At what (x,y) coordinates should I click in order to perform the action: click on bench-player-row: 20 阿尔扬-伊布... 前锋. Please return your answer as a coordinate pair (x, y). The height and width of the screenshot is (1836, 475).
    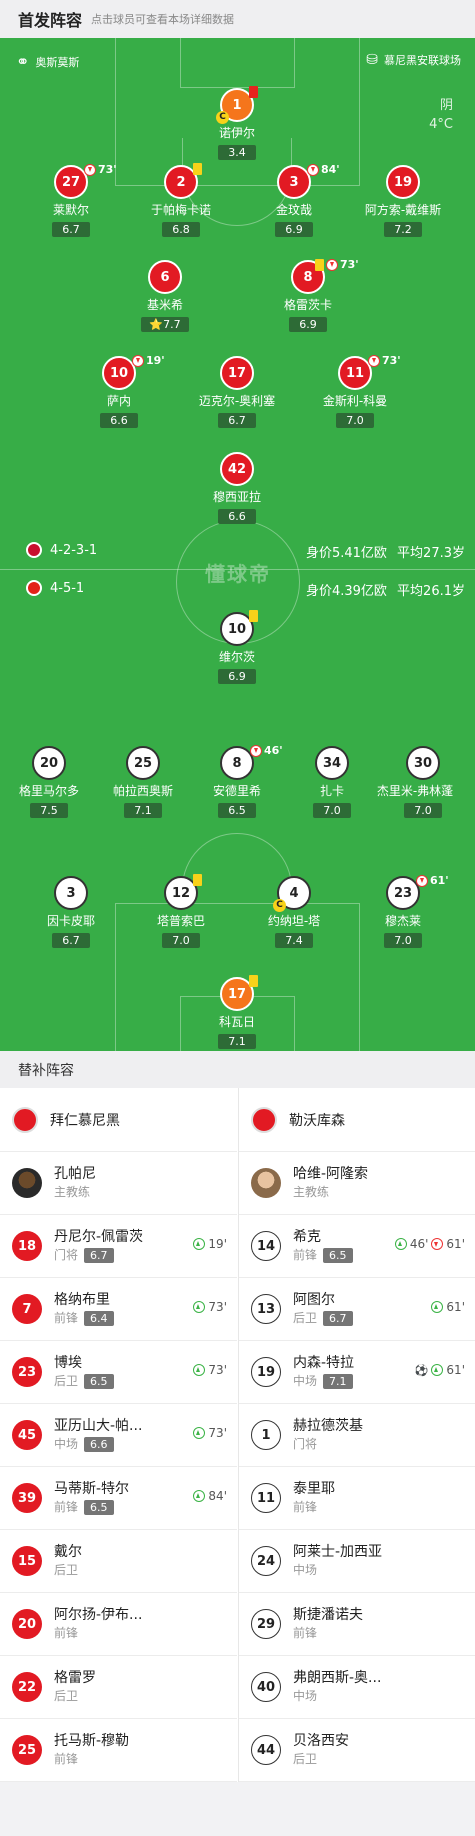
    Looking at the image, I should click on (118, 1624).